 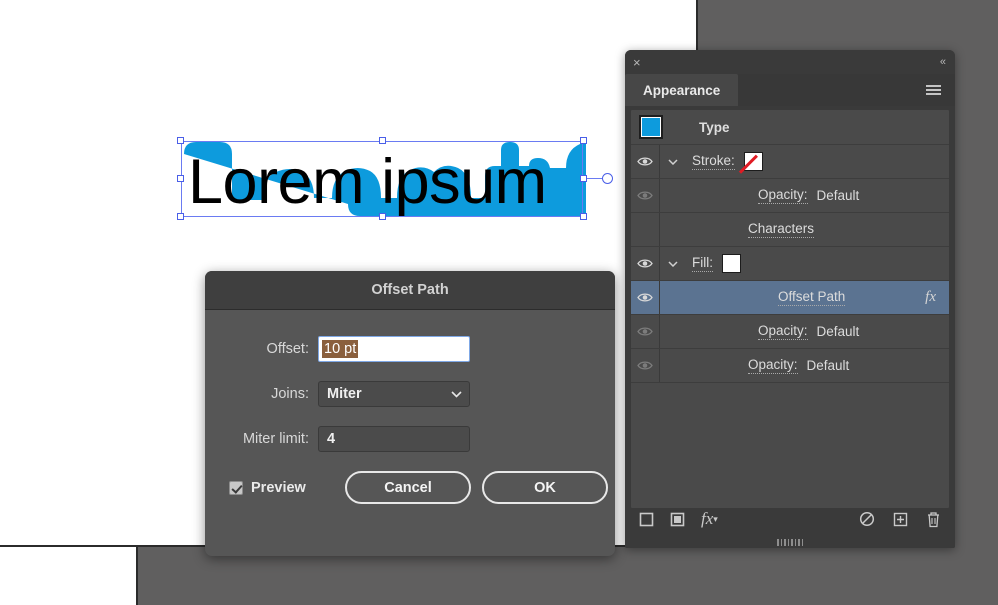 I want to click on appearance-row-label: Fill:, so click(x=702, y=263).